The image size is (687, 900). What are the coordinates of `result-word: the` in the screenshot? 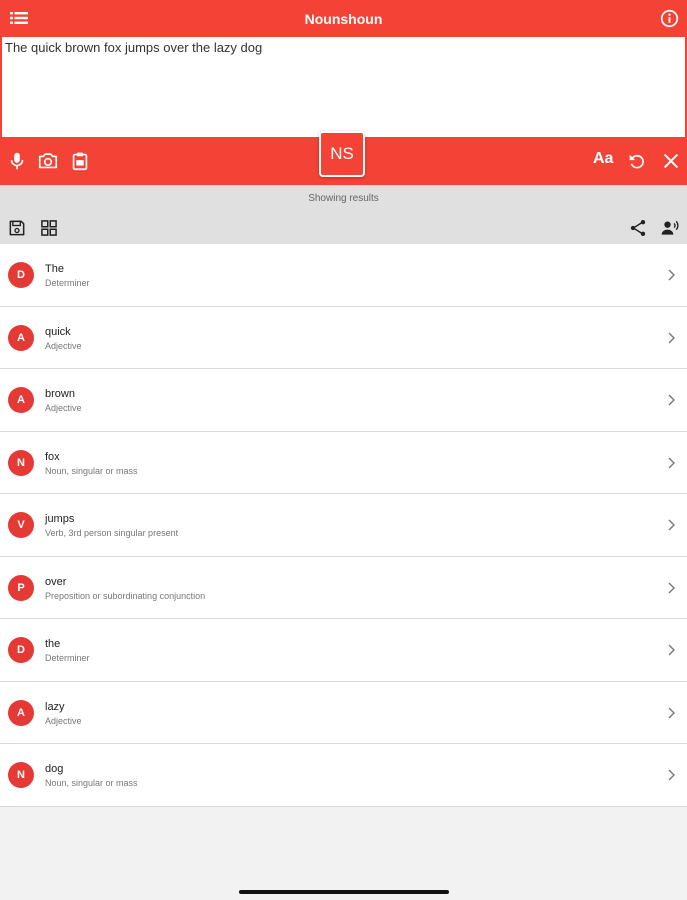 It's located at (53, 644).